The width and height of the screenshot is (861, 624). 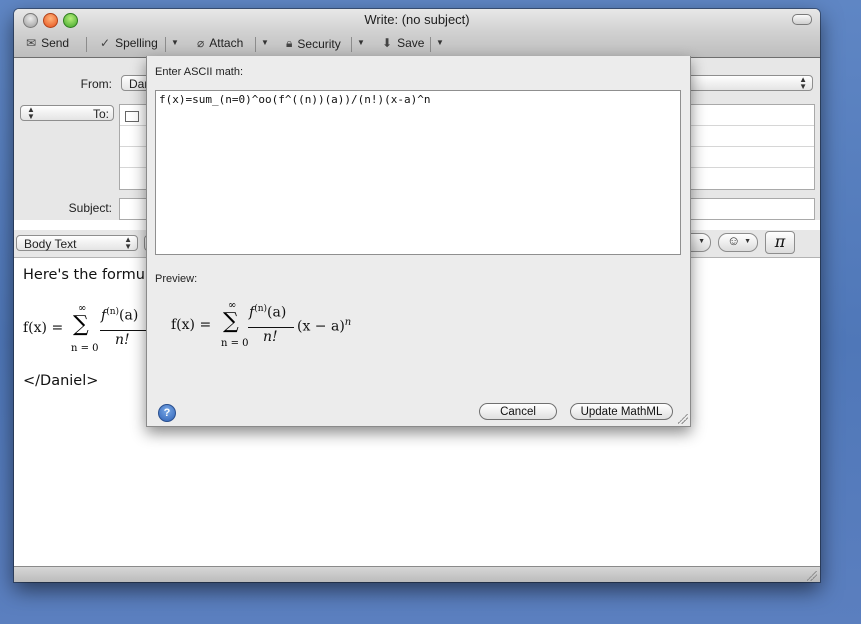 What do you see at coordinates (122, 340) in the screenshot?
I see `formula-denominator: n!` at bounding box center [122, 340].